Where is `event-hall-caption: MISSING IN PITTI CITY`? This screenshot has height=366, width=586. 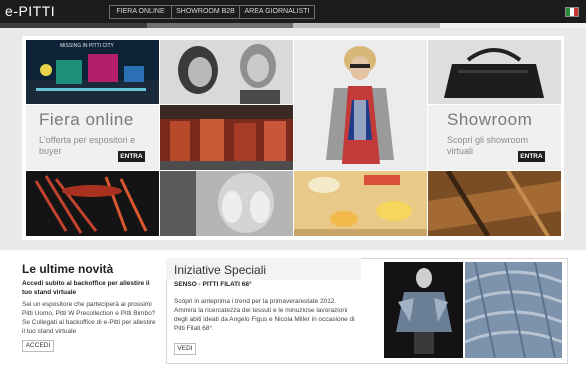
event-hall-caption: MISSING IN PITTI CITY is located at coordinates (87, 46).